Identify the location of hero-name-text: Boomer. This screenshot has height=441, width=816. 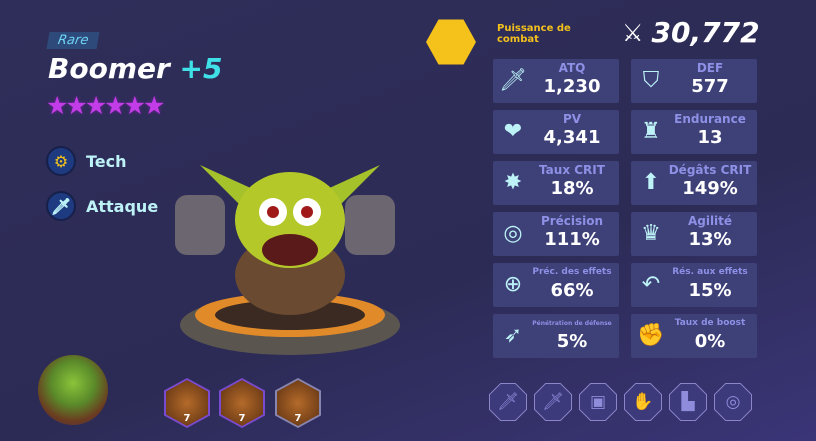
(109, 68).